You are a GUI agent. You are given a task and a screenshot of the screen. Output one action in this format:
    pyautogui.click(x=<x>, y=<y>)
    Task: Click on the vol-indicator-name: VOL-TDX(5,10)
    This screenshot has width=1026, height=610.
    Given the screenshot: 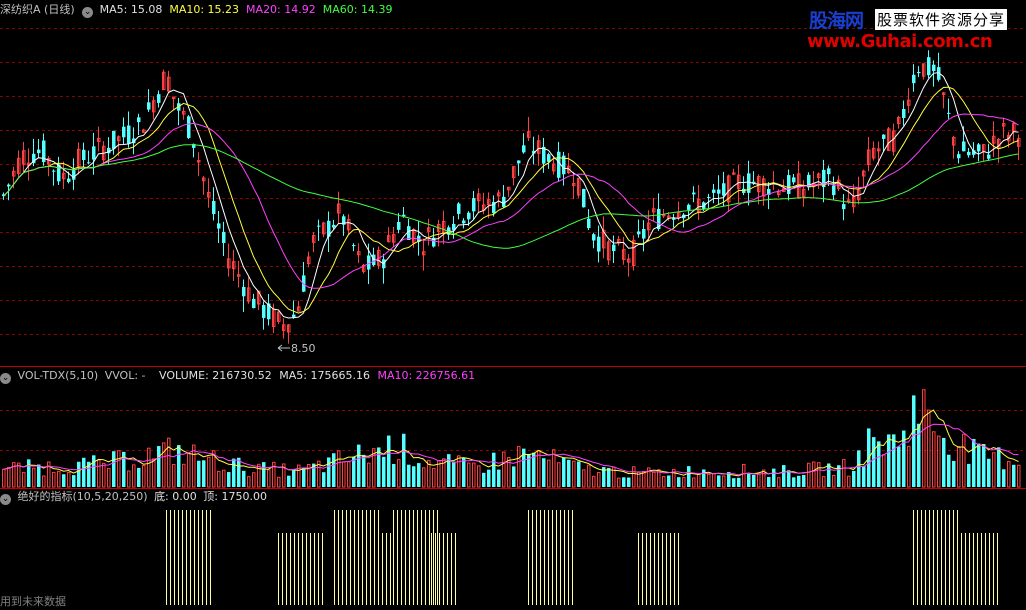 What is the action you would take?
    pyautogui.click(x=58, y=375)
    